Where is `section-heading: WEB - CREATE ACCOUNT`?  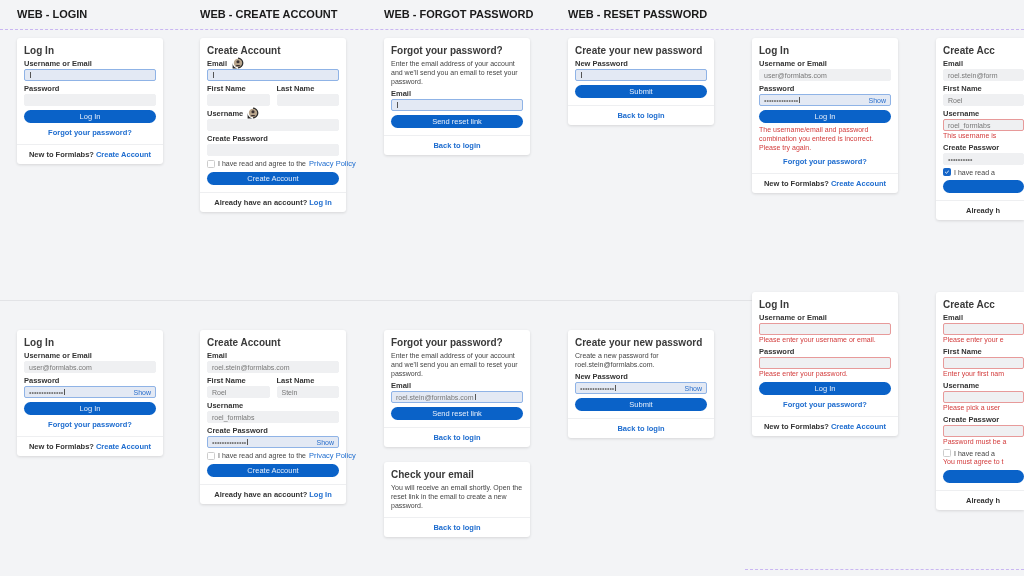 section-heading: WEB - CREATE ACCOUNT is located at coordinates (269, 14).